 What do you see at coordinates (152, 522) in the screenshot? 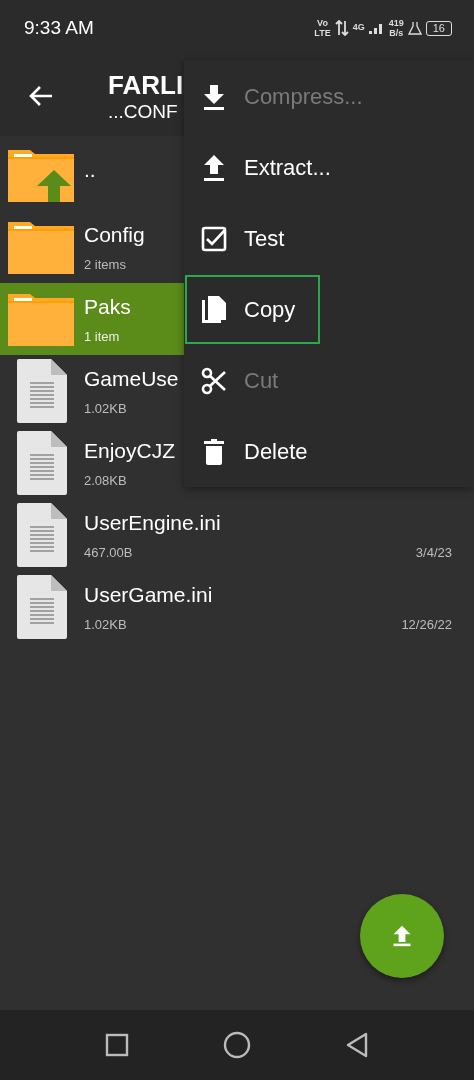
I see `file-name: UserEngine.ini` at bounding box center [152, 522].